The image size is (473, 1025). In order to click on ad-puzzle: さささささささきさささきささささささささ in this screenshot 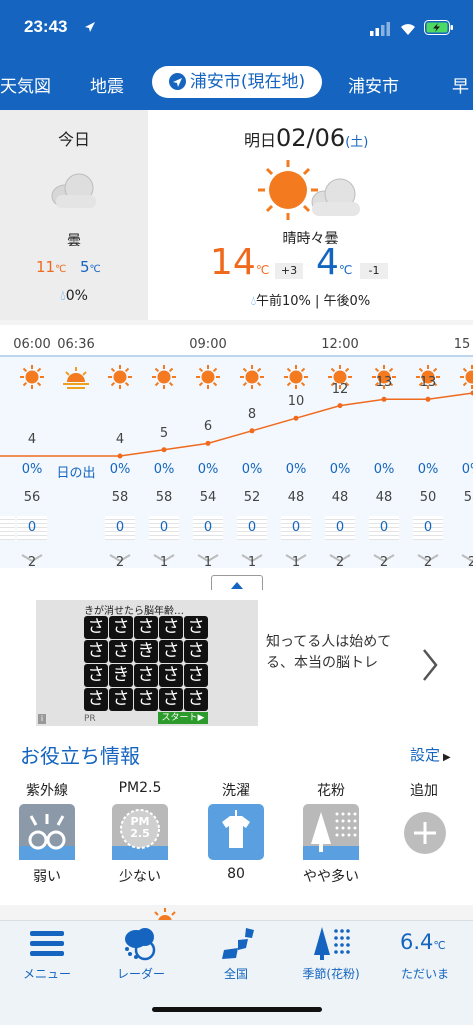, I will do `click(147, 664)`.